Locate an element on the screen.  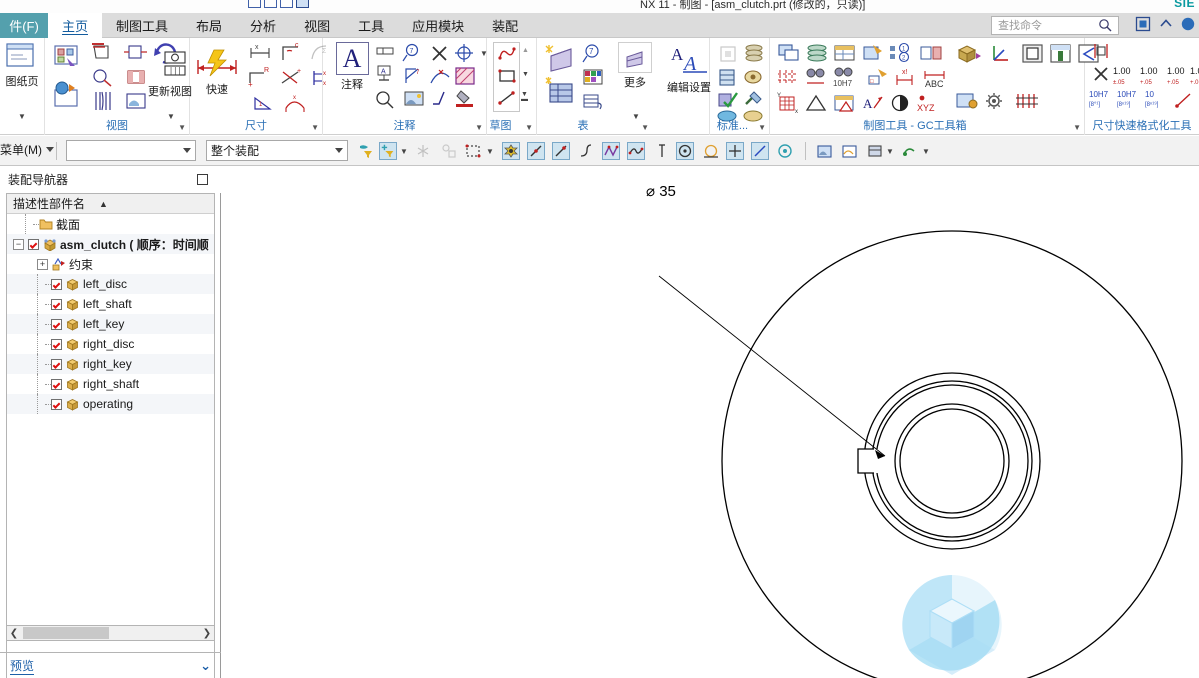
tree-row-0: 截面 is located at coordinates (110, 224).